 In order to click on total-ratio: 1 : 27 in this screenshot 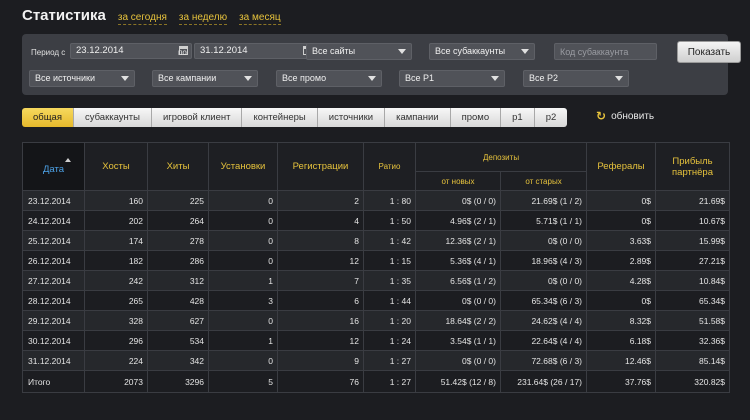, I will do `click(389, 381)`.